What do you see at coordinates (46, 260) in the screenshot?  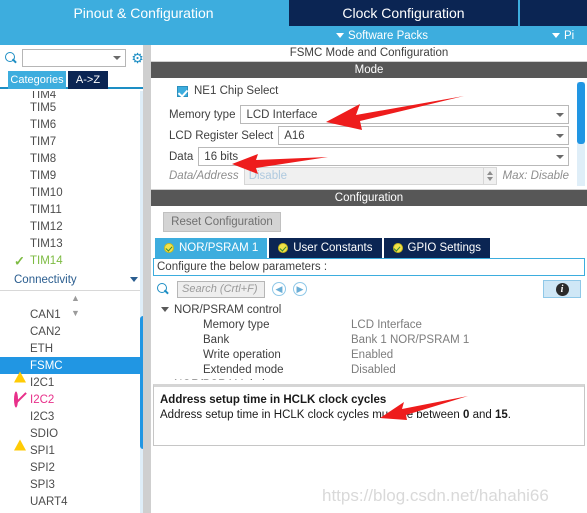 I see `sidebar-item-label: TIM14` at bounding box center [46, 260].